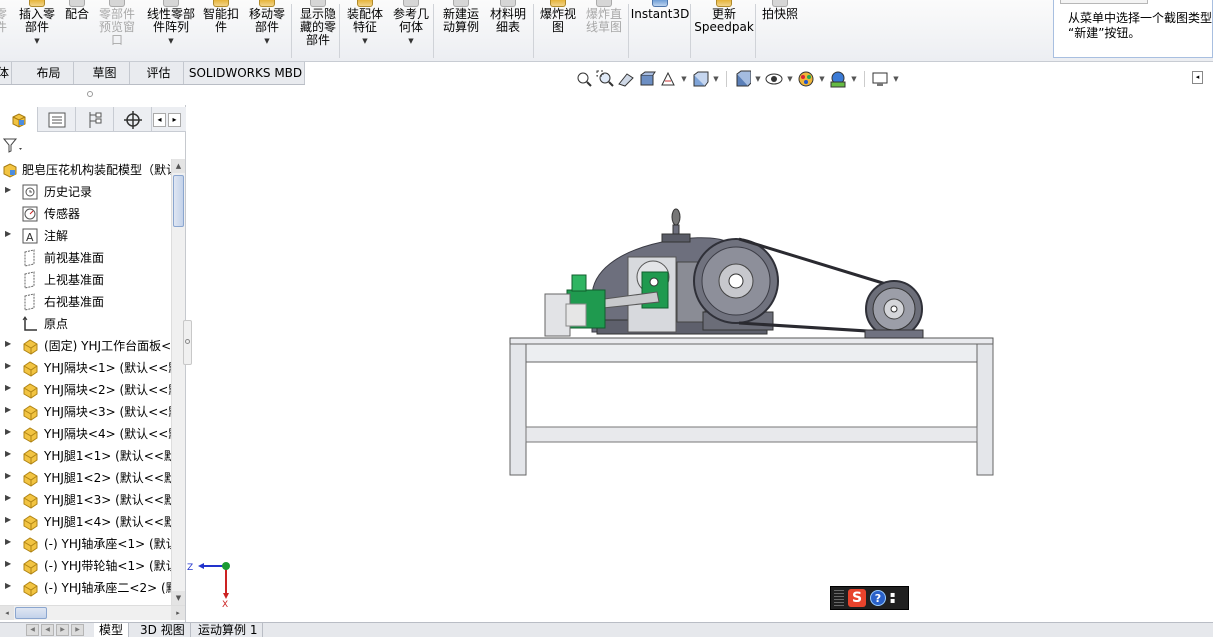 The width and height of the screenshot is (1213, 637). What do you see at coordinates (85, 434) in the screenshot?
I see `tree-item: ▶ YHJ隔块<4> (默认<<默` at bounding box center [85, 434].